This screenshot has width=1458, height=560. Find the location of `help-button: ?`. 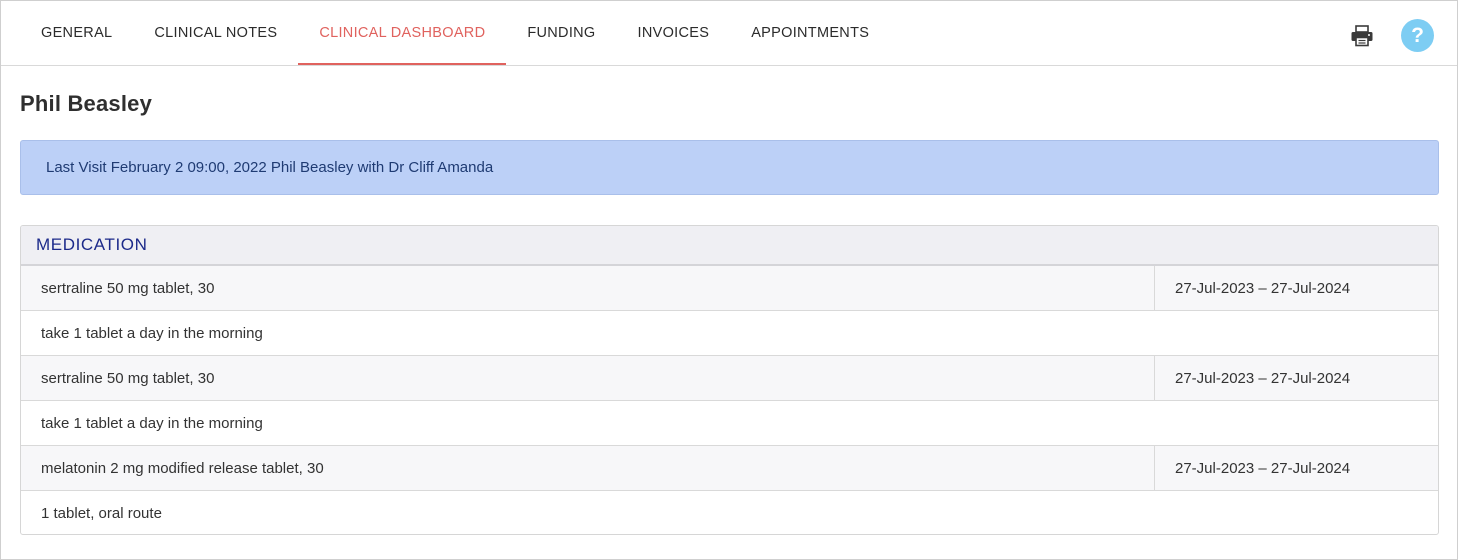

help-button: ? is located at coordinates (1417, 35).